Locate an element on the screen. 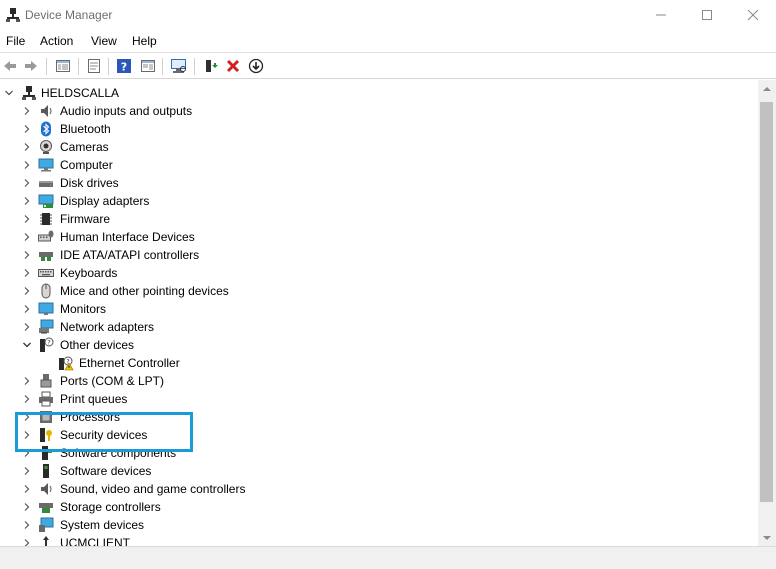  menu-help: Help is located at coordinates (144, 41).